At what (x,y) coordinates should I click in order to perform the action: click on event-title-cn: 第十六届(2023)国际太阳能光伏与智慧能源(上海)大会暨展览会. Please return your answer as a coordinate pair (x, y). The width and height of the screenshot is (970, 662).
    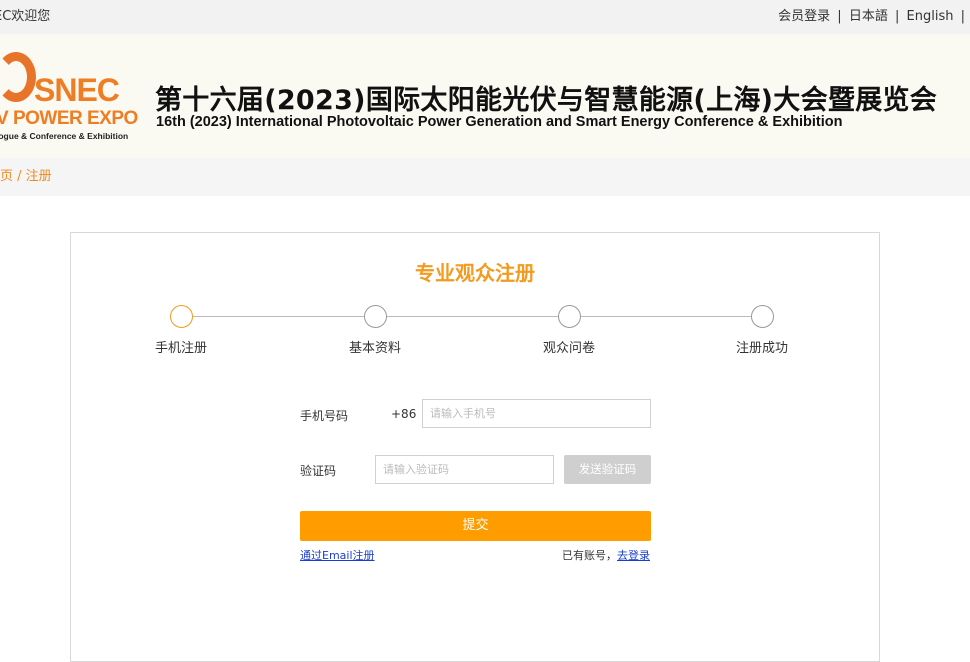
    Looking at the image, I should click on (546, 100).